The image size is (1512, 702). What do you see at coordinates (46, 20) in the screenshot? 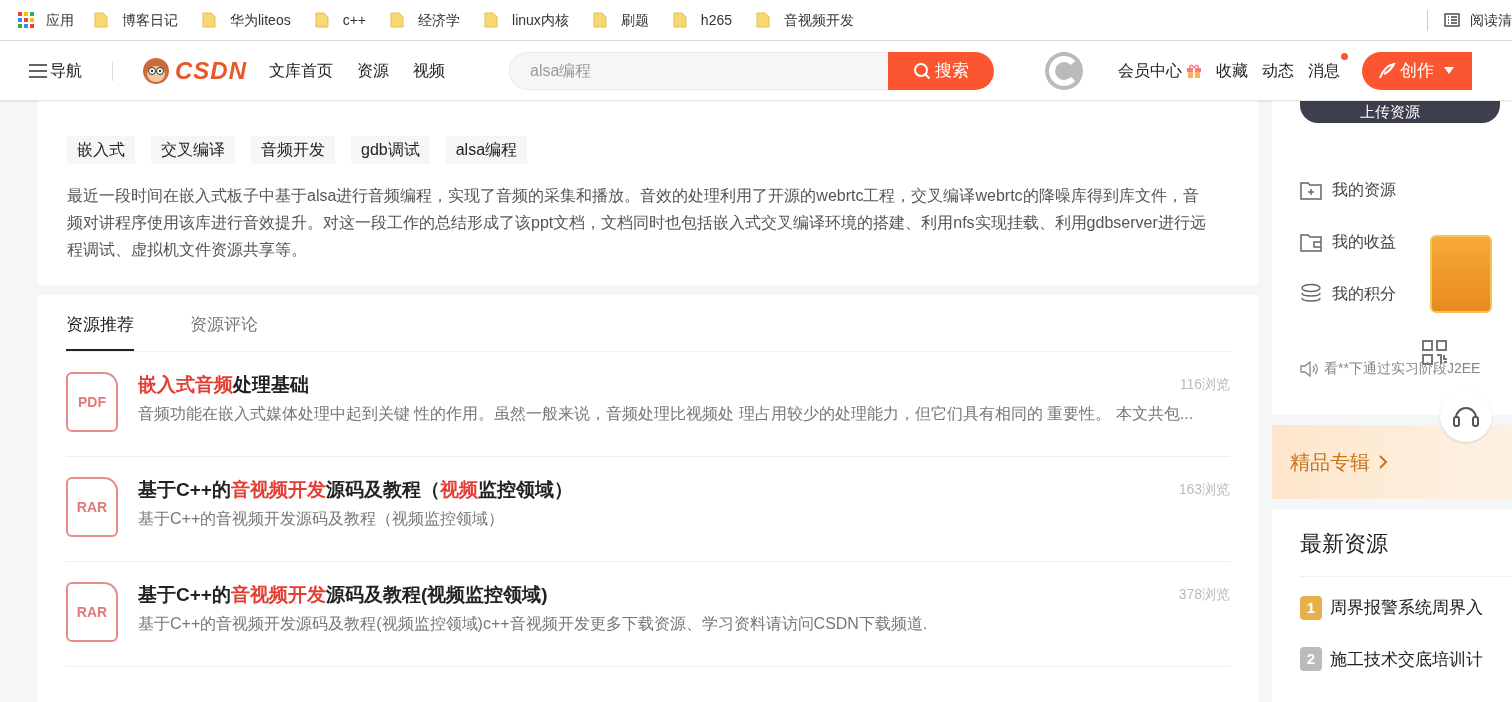
I see `apps-shortcut: 应用` at bounding box center [46, 20].